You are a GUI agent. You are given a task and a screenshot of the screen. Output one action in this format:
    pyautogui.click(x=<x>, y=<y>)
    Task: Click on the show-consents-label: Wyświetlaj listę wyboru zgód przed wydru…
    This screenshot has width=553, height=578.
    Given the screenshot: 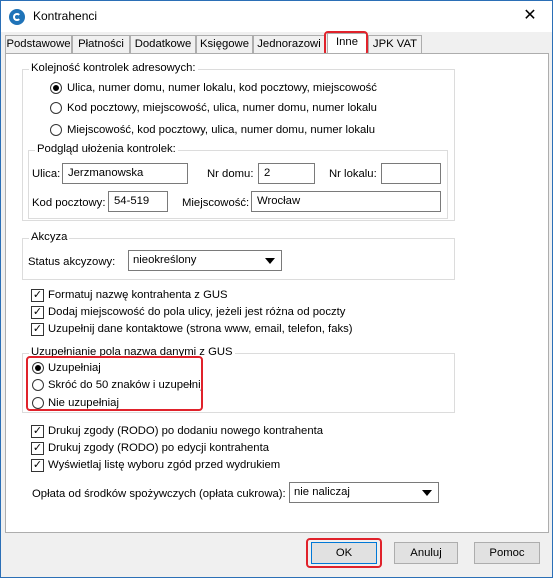 What is the action you would take?
    pyautogui.click(x=164, y=465)
    